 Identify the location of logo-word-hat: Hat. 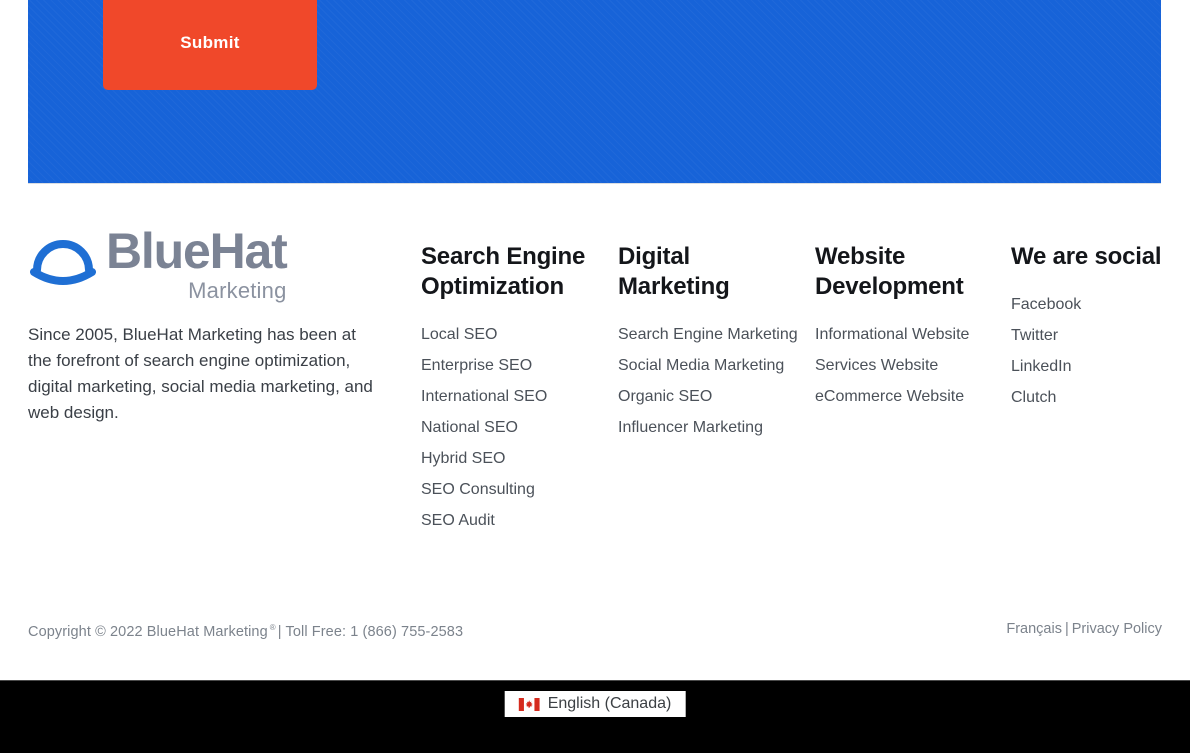
(248, 251).